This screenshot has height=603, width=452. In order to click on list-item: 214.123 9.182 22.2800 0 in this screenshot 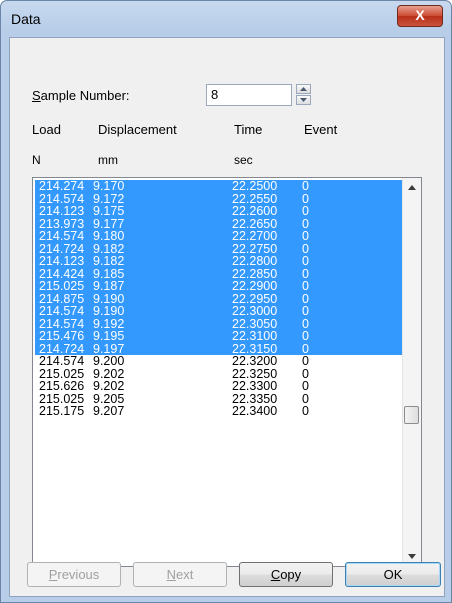, I will do `click(219, 261)`.